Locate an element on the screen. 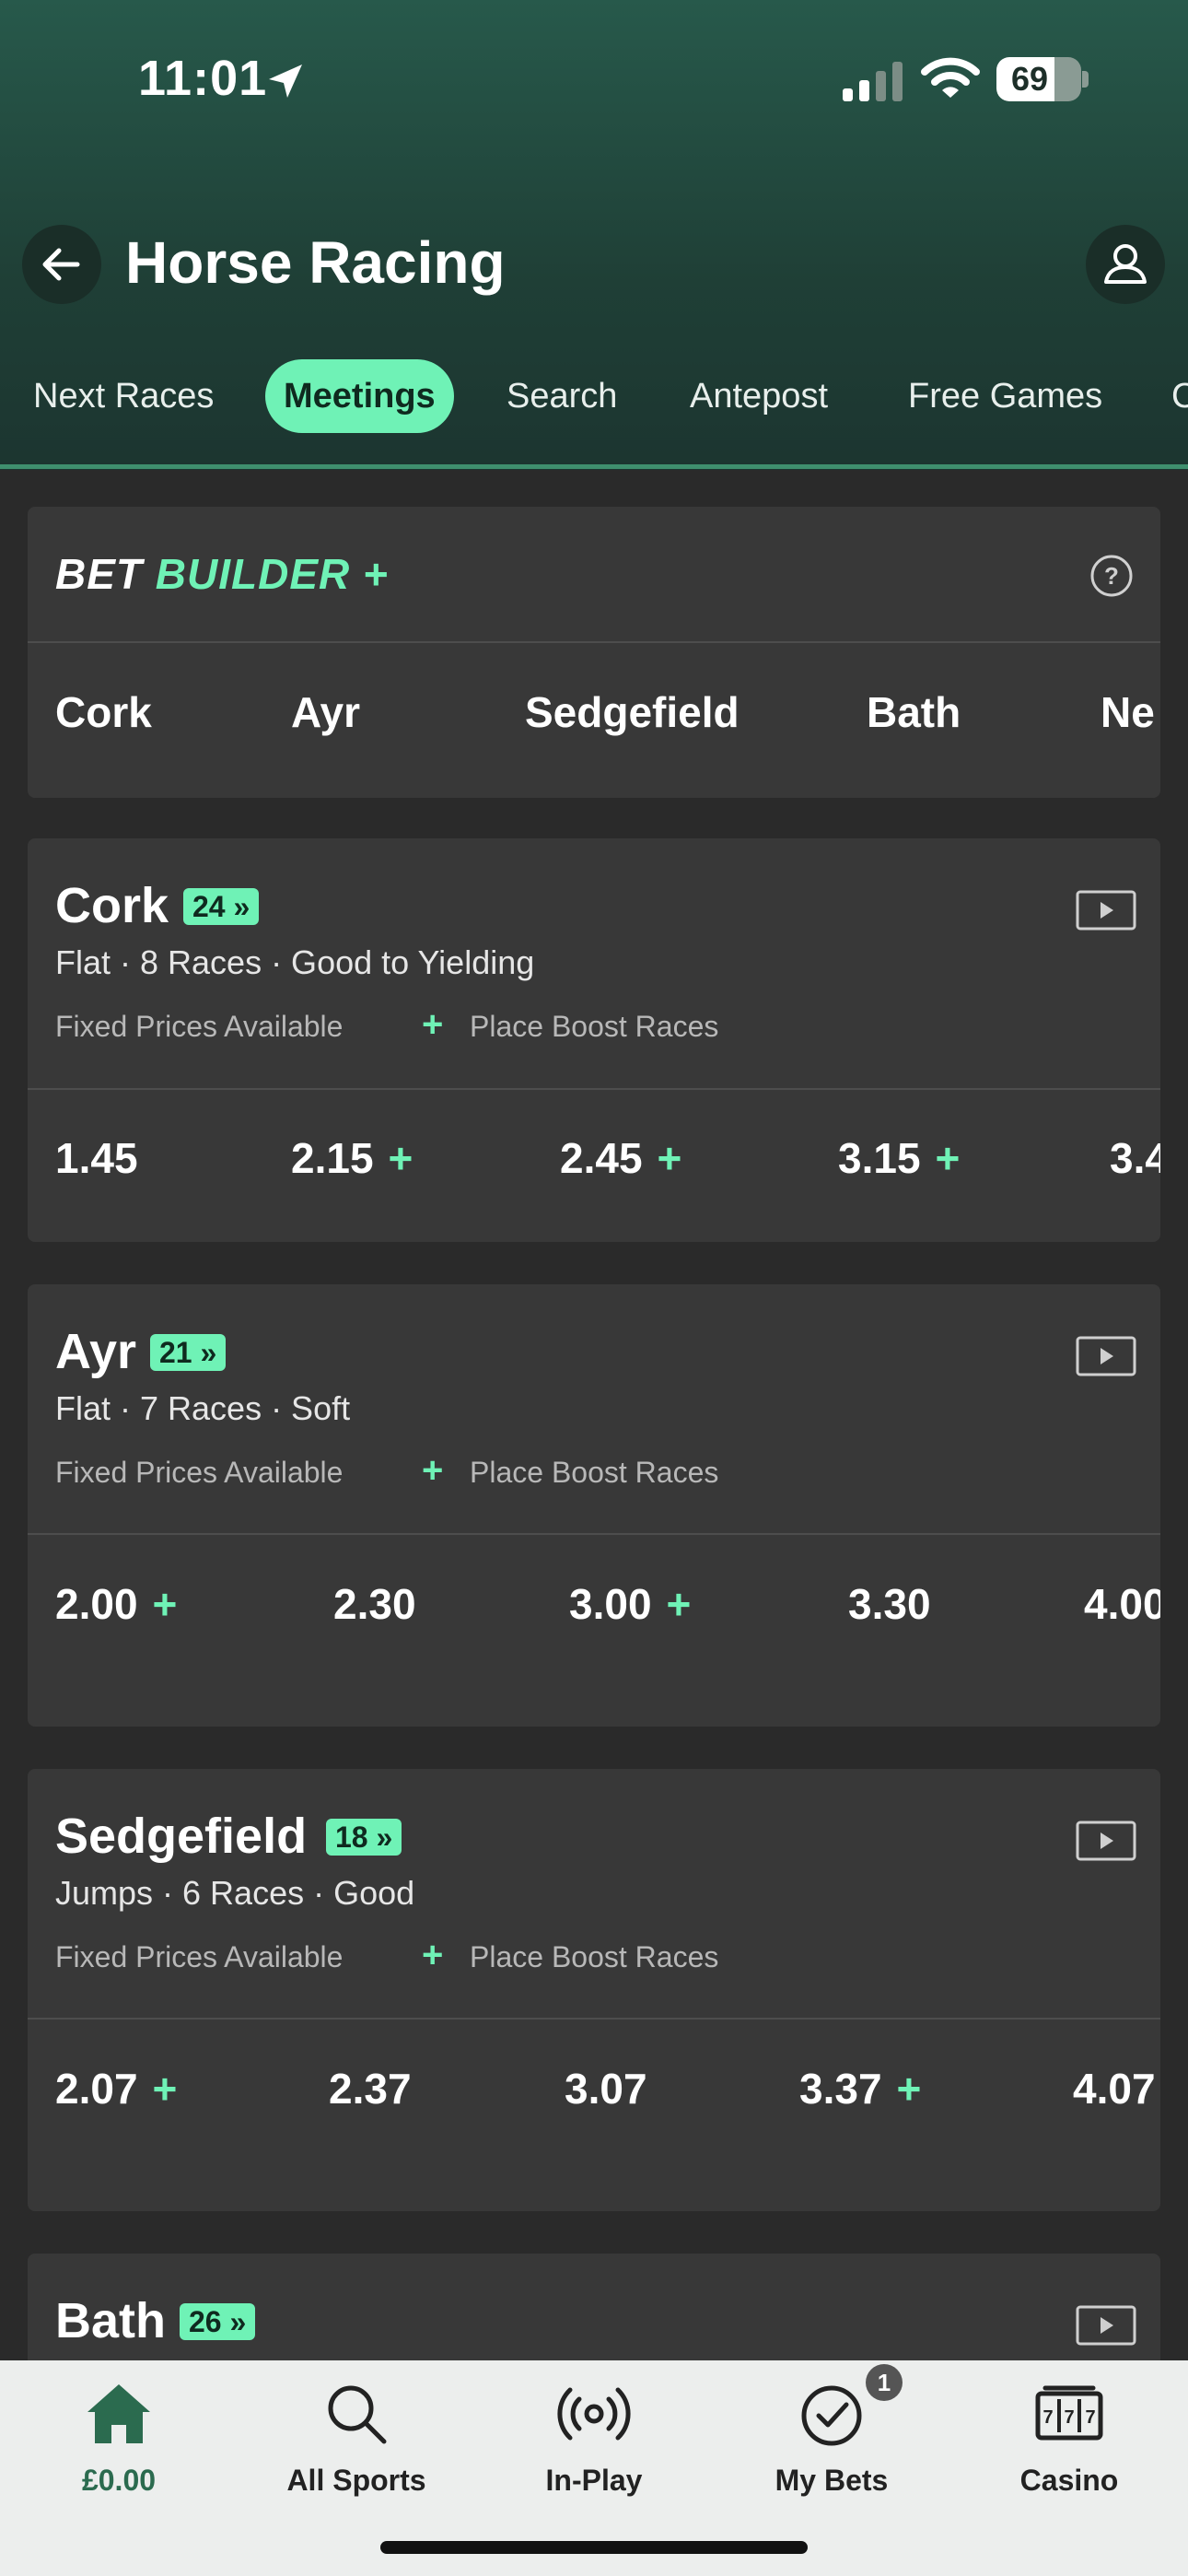 The width and height of the screenshot is (1188, 2576). bet-builder-logo-bet: BET is located at coordinates (99, 574).